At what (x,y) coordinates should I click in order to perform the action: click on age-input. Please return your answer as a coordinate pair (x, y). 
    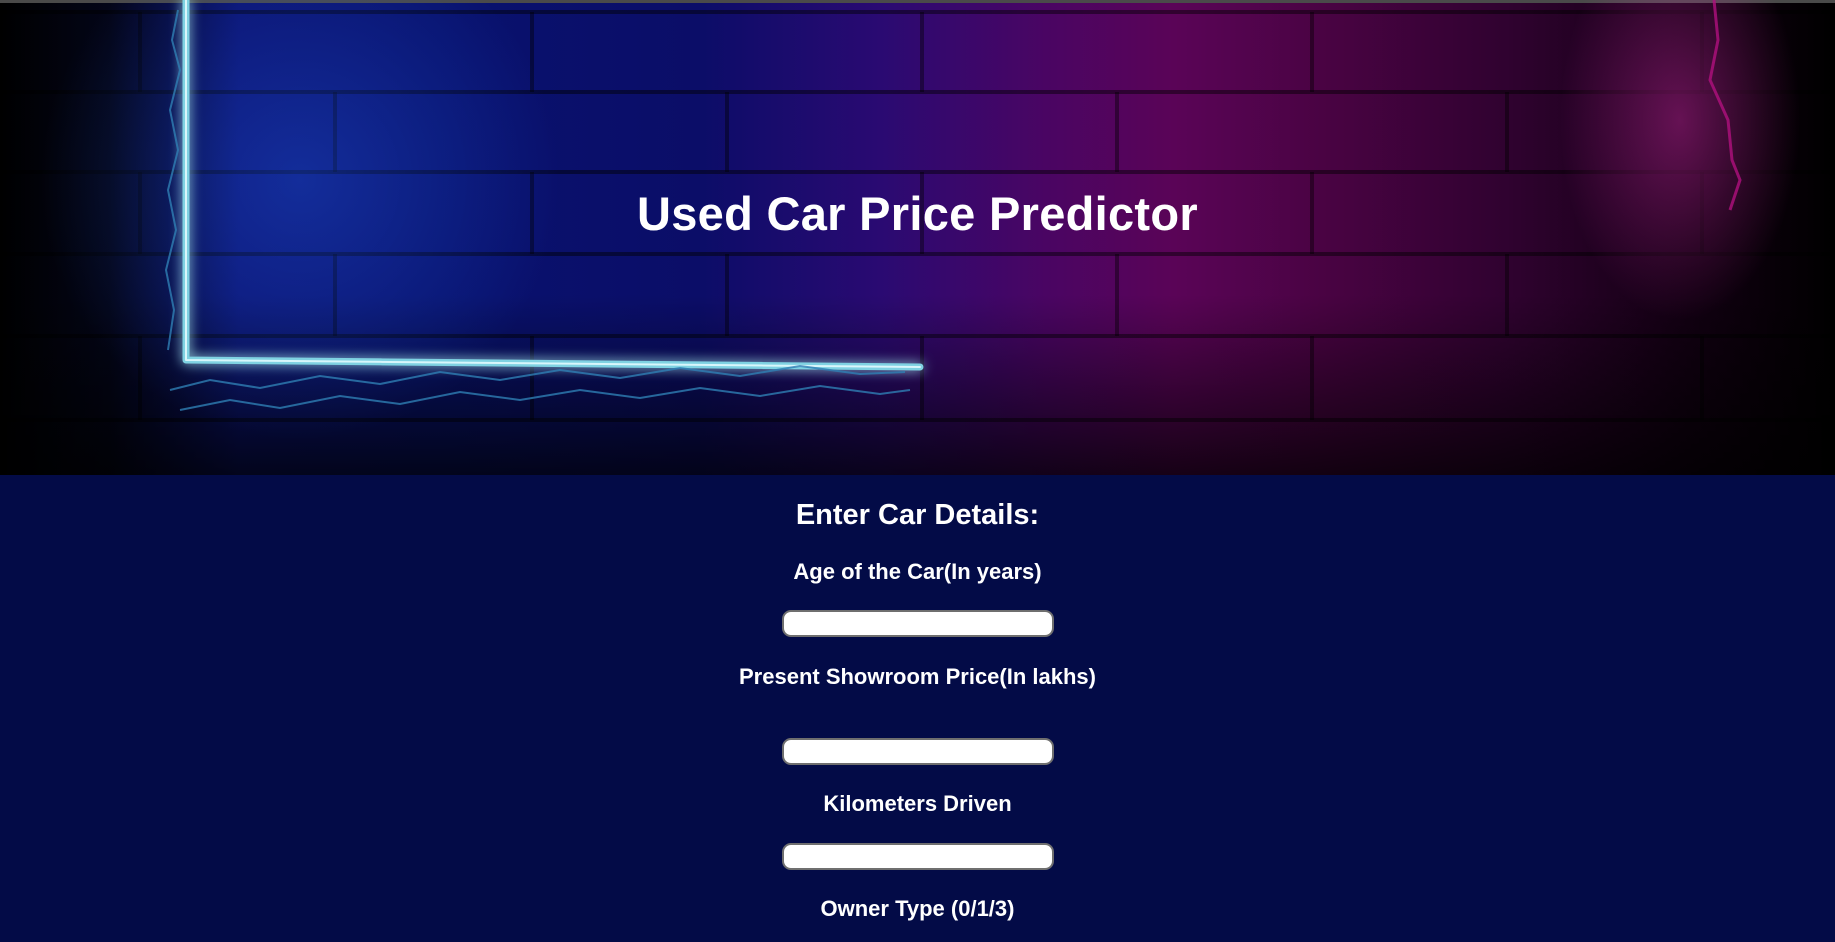
    Looking at the image, I should click on (918, 623).